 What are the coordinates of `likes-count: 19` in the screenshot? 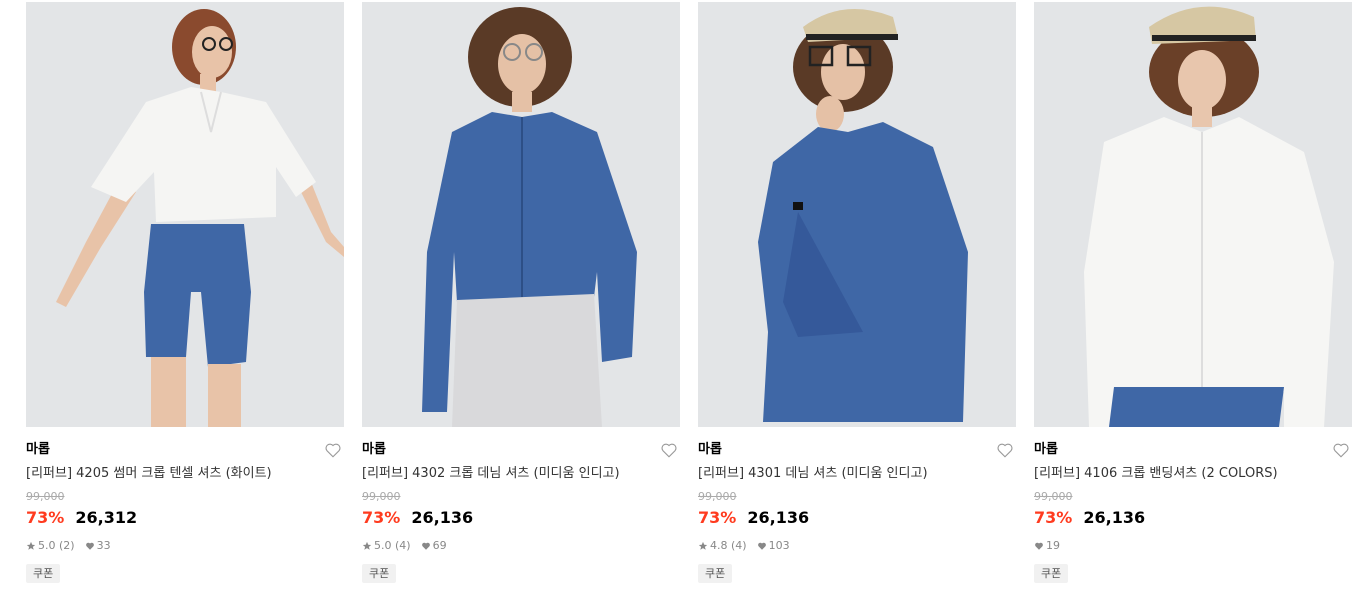 It's located at (1053, 545).